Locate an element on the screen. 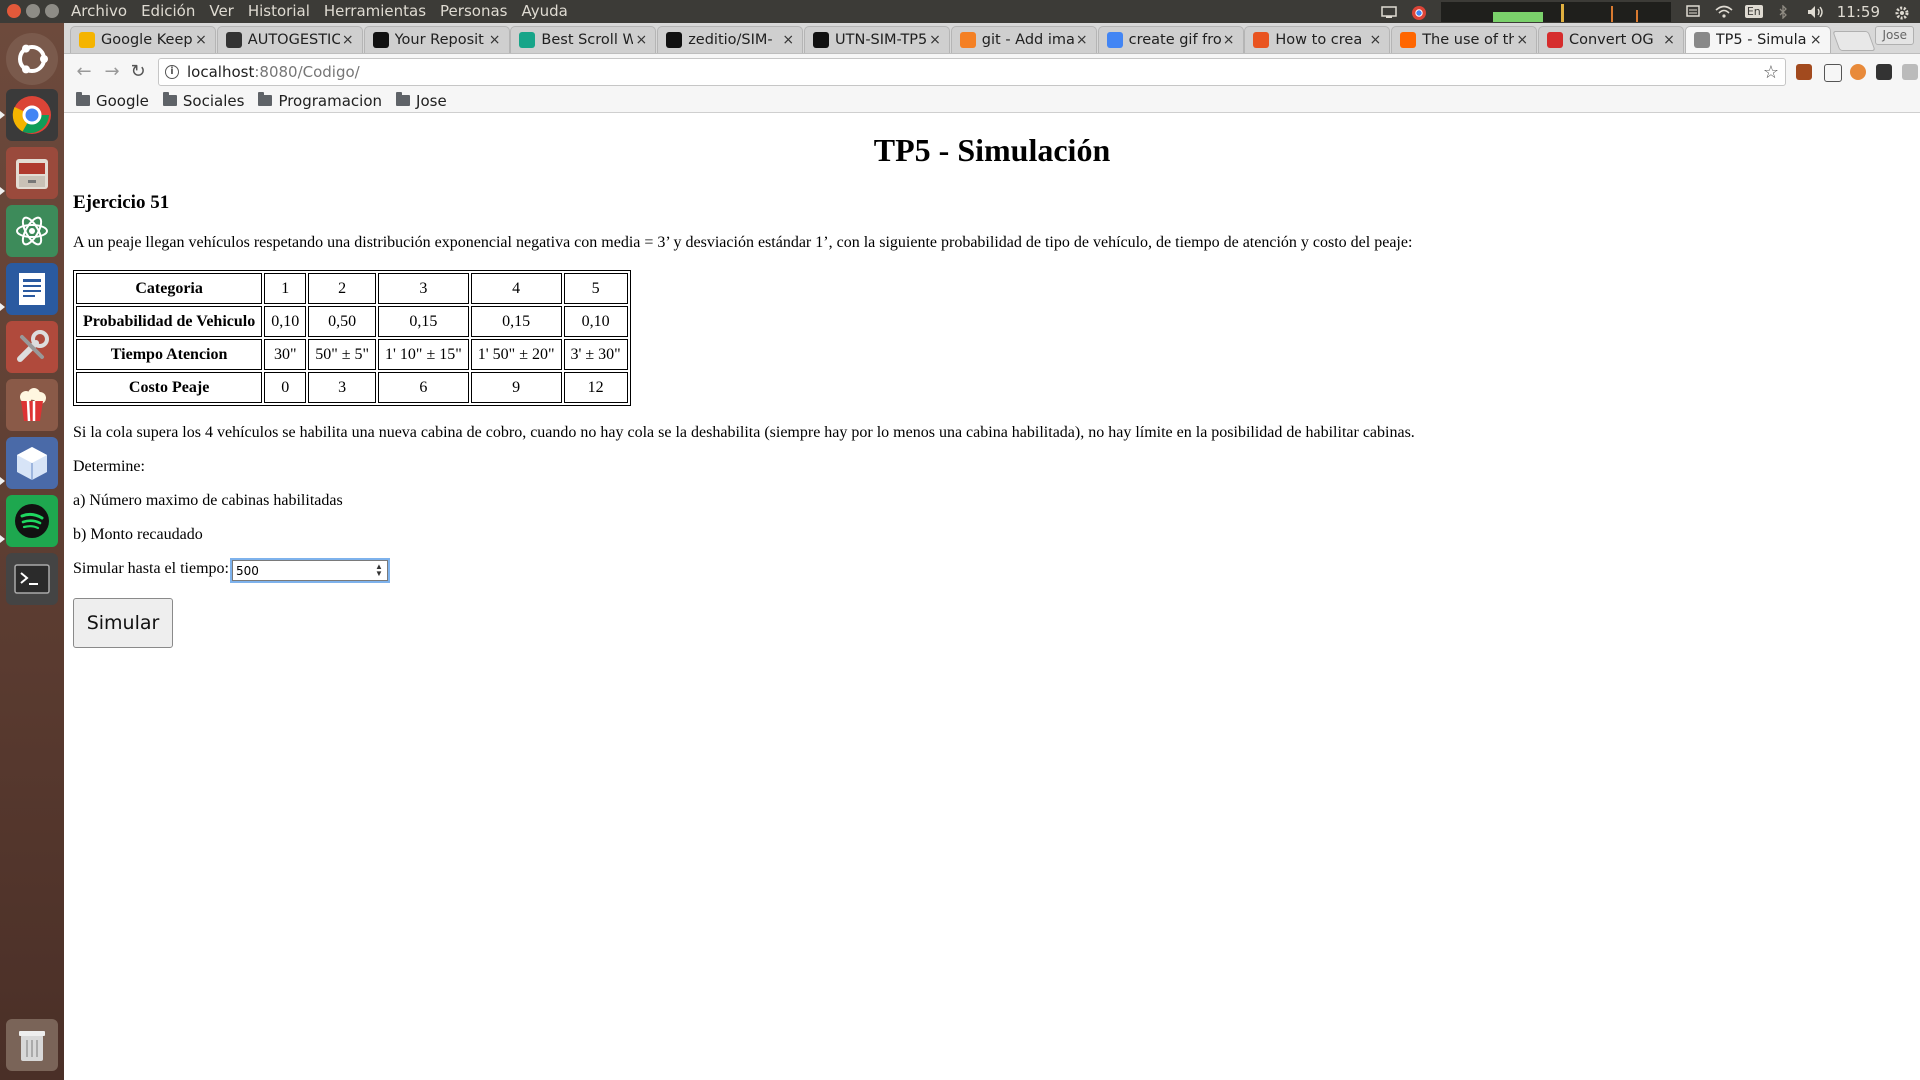  launcher-spotify is located at coordinates (32, 521).